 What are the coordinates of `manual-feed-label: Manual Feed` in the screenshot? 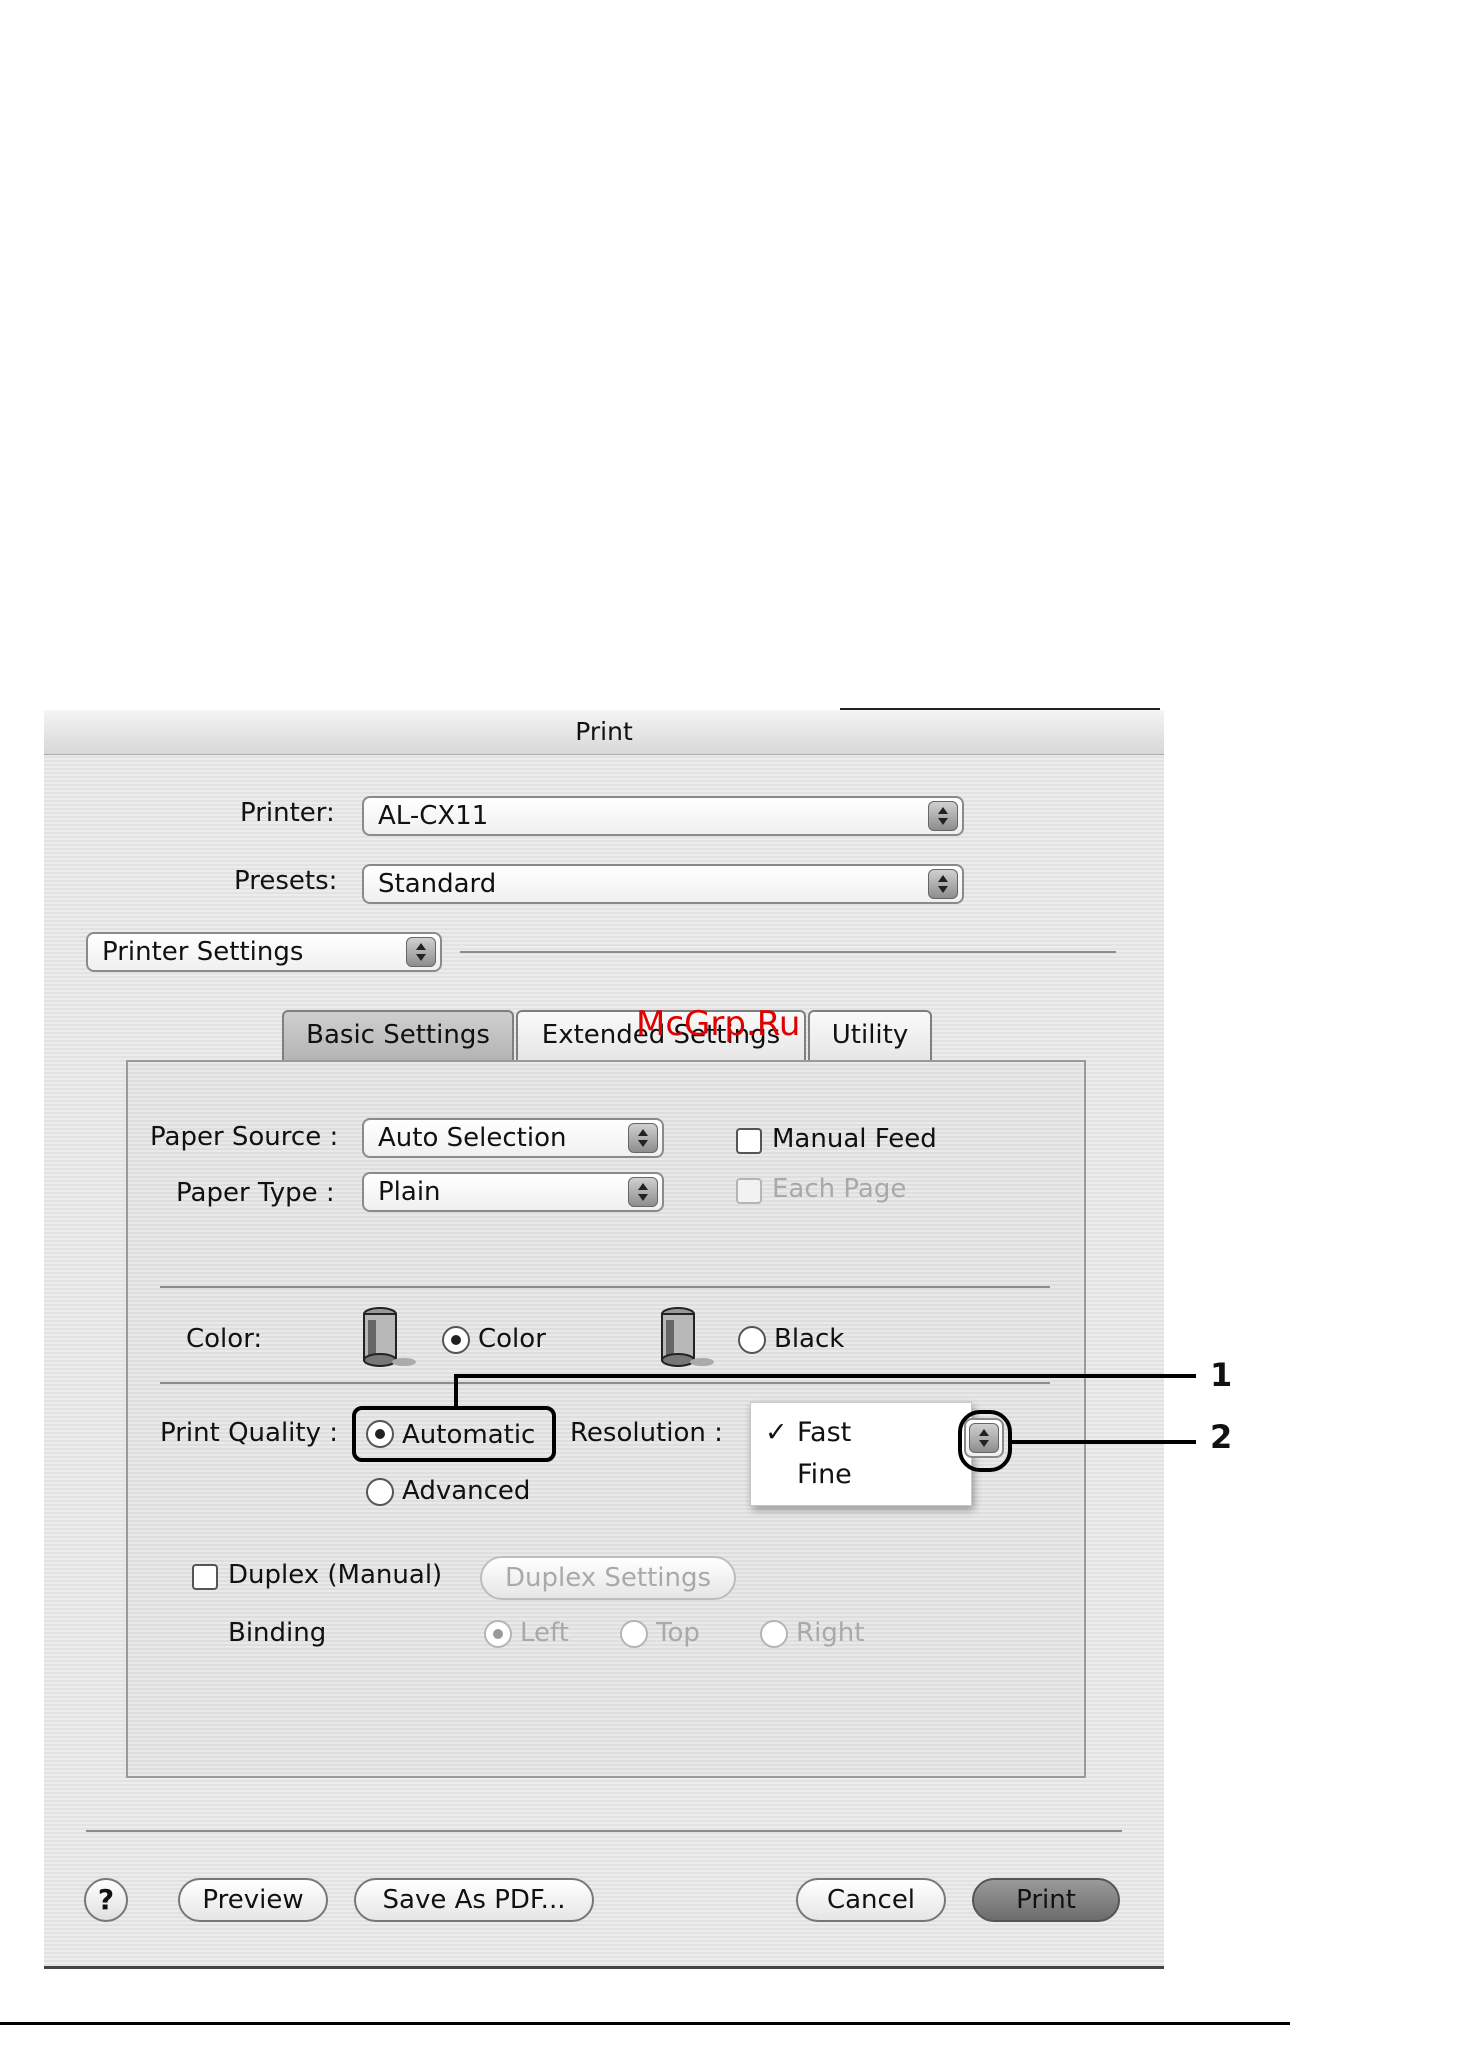 It's located at (854, 1139).